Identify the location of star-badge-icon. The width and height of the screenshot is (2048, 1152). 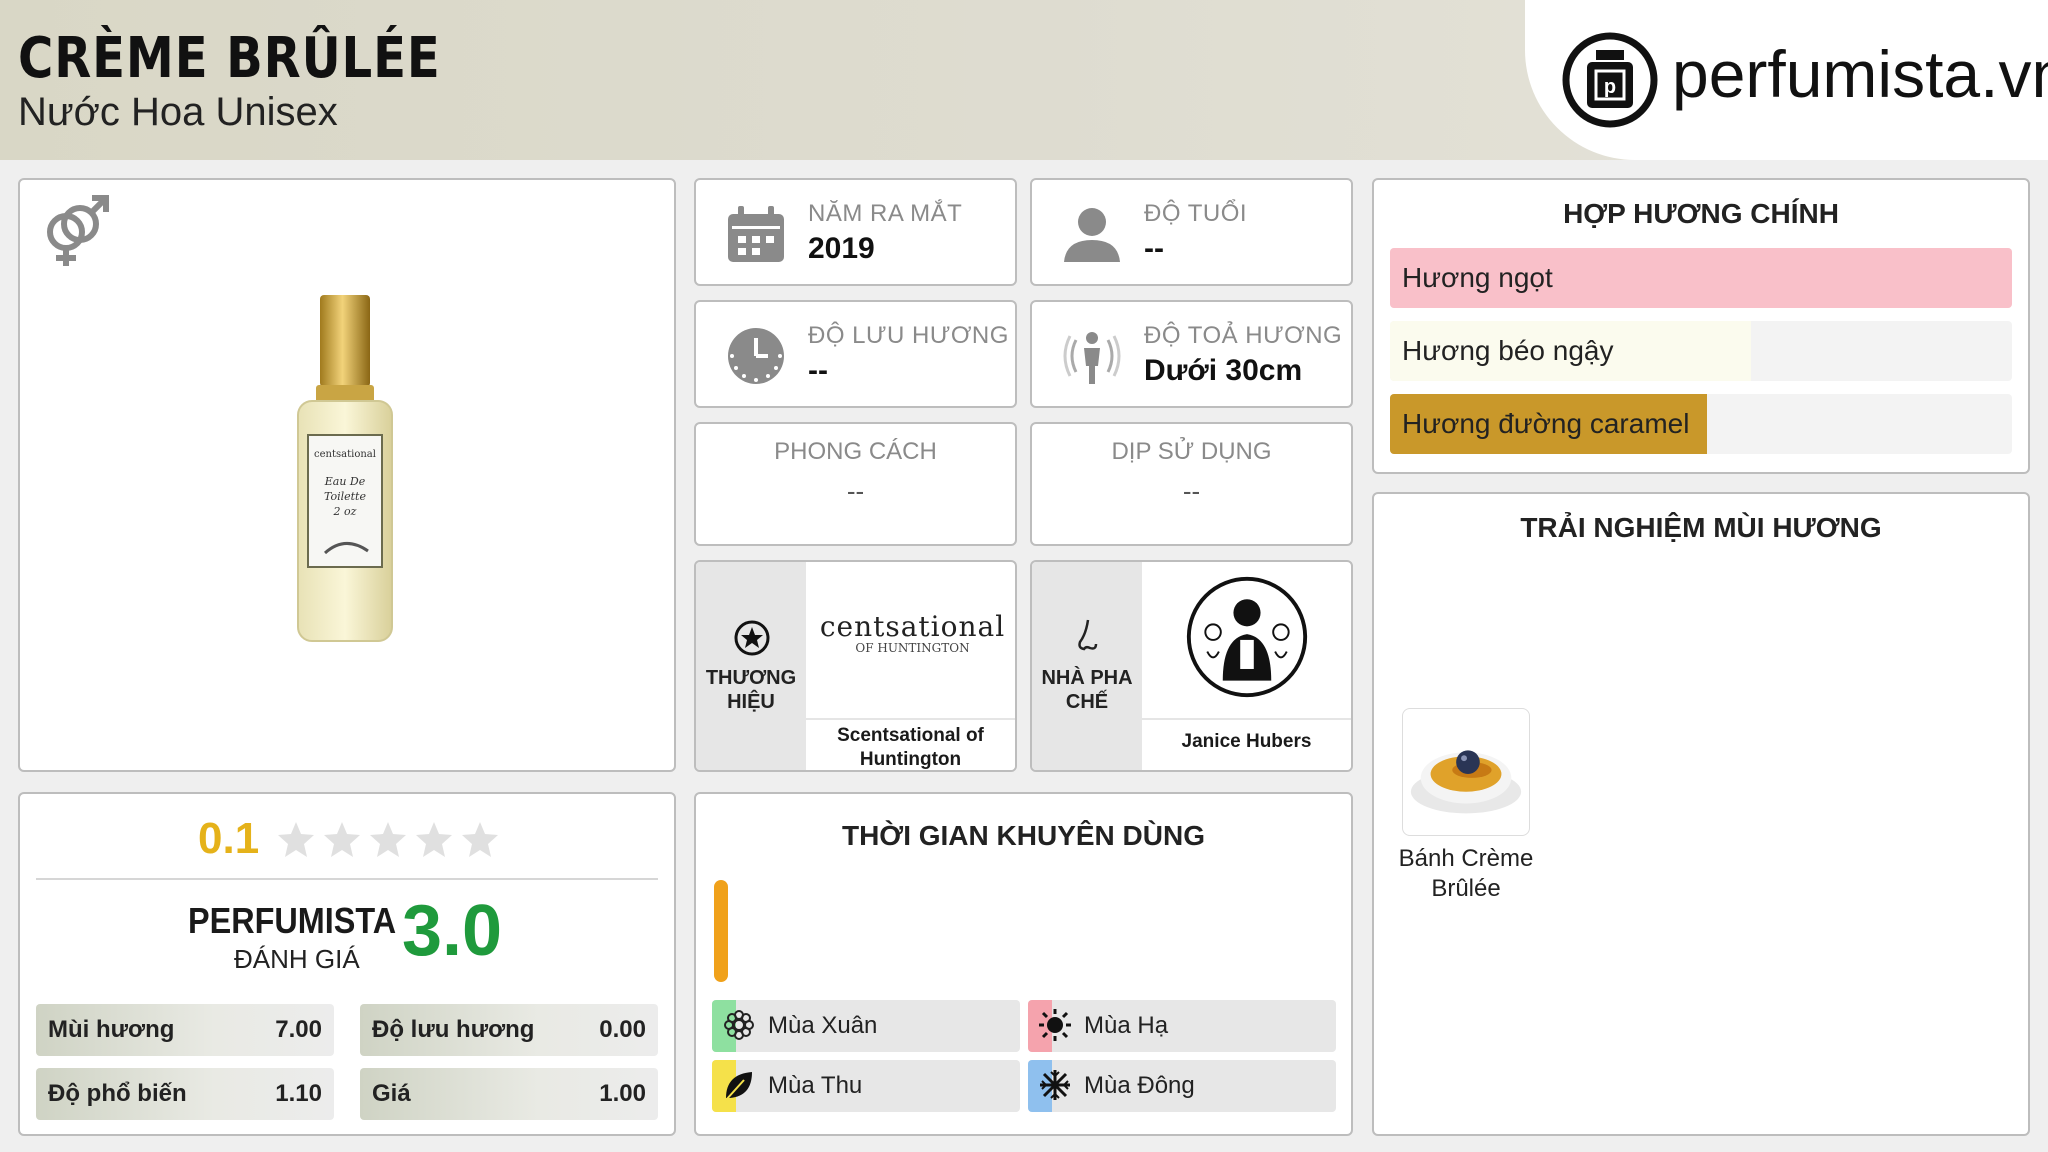
(752, 638).